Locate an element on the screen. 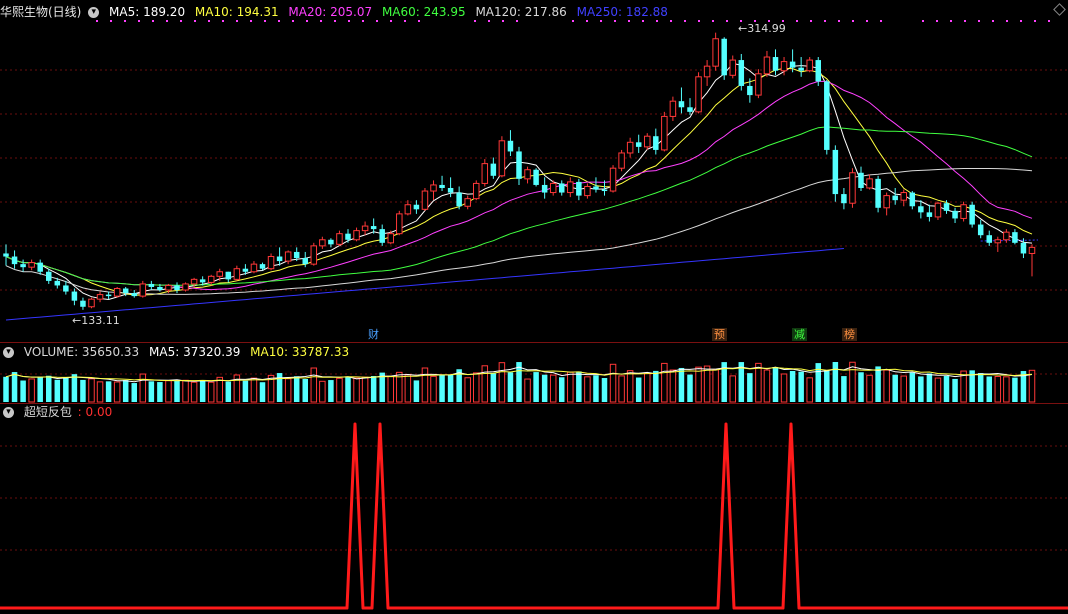 Image resolution: width=1068 pixels, height=614 pixels. volume-ma5-label: MA5: 37320.39 is located at coordinates (195, 352).